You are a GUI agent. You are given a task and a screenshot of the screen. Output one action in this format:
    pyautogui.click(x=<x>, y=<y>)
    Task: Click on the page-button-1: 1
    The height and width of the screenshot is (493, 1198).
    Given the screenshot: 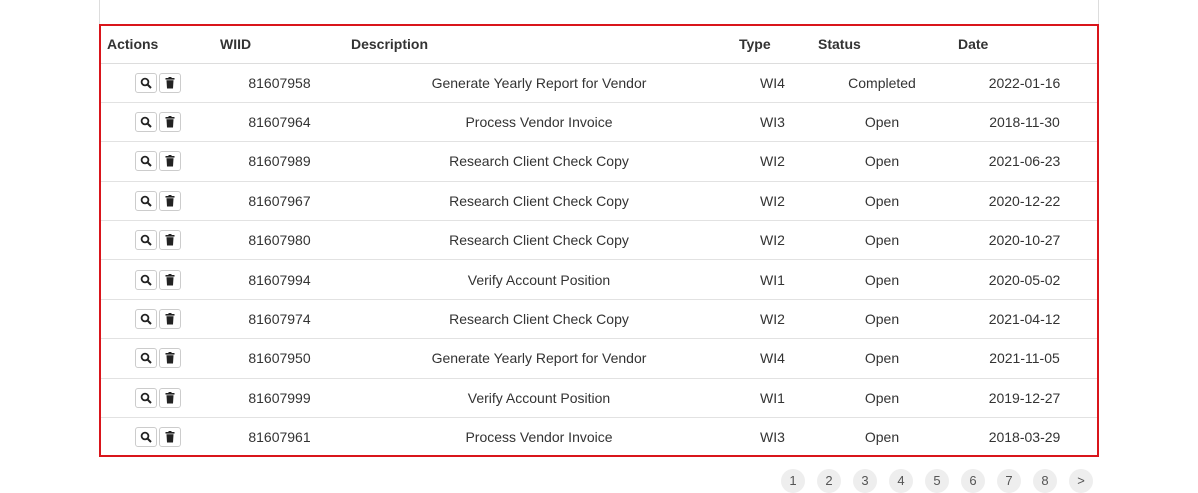 What is the action you would take?
    pyautogui.click(x=793, y=481)
    